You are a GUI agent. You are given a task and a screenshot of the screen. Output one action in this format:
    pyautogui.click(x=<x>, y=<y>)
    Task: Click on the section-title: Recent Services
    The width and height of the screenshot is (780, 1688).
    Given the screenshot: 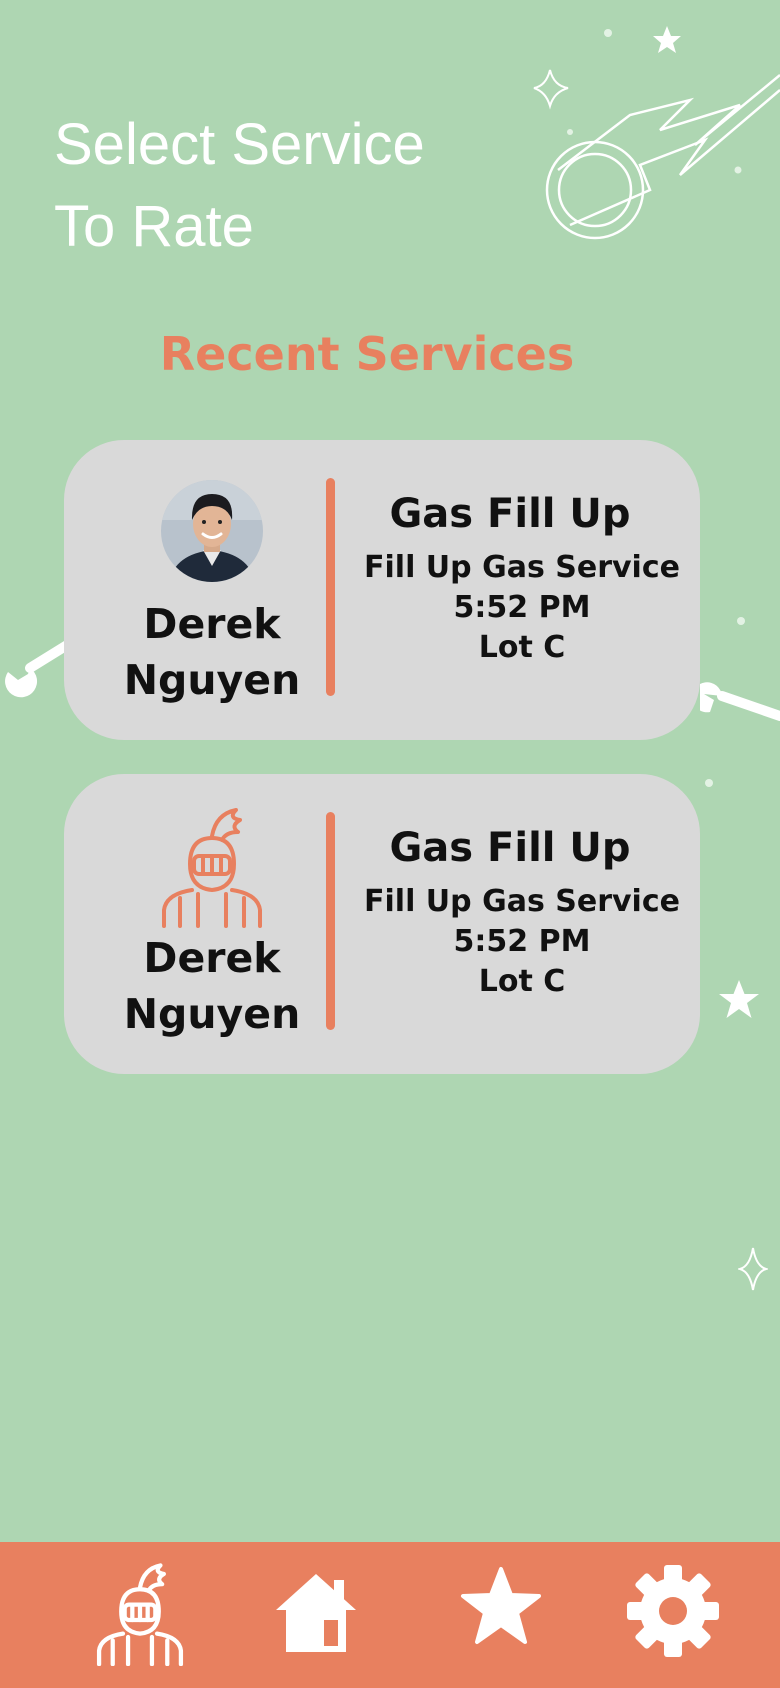 What is the action you would take?
    pyautogui.click(x=367, y=354)
    